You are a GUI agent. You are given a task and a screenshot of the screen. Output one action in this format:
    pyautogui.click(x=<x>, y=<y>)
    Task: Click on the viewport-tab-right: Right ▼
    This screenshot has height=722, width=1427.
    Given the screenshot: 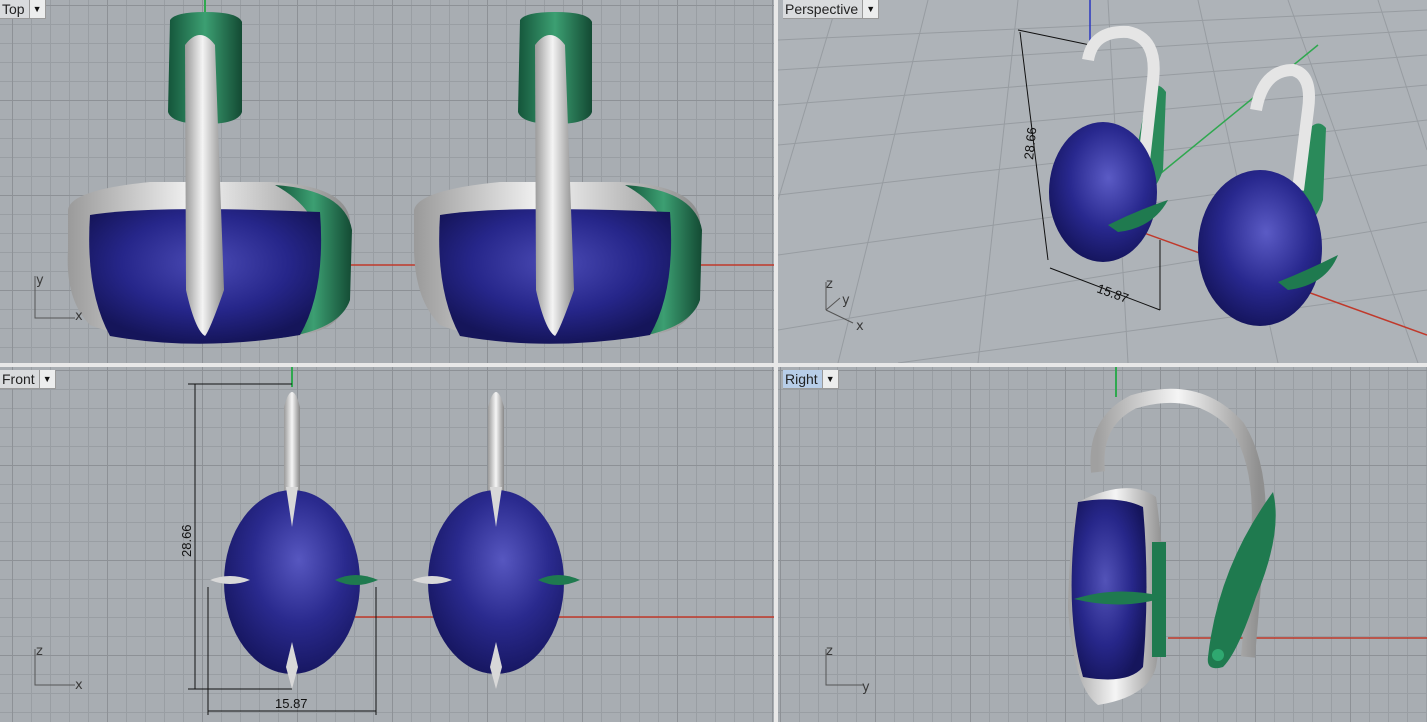 What is the action you would take?
    pyautogui.click(x=811, y=379)
    